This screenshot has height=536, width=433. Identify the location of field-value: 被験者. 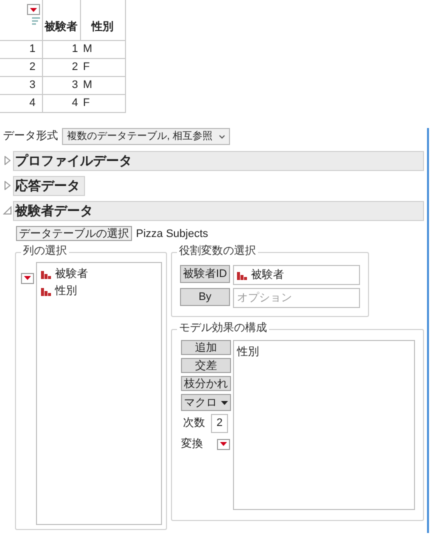
(267, 275).